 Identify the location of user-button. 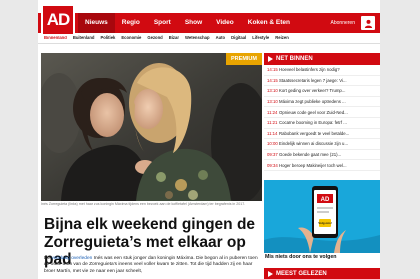
(368, 23).